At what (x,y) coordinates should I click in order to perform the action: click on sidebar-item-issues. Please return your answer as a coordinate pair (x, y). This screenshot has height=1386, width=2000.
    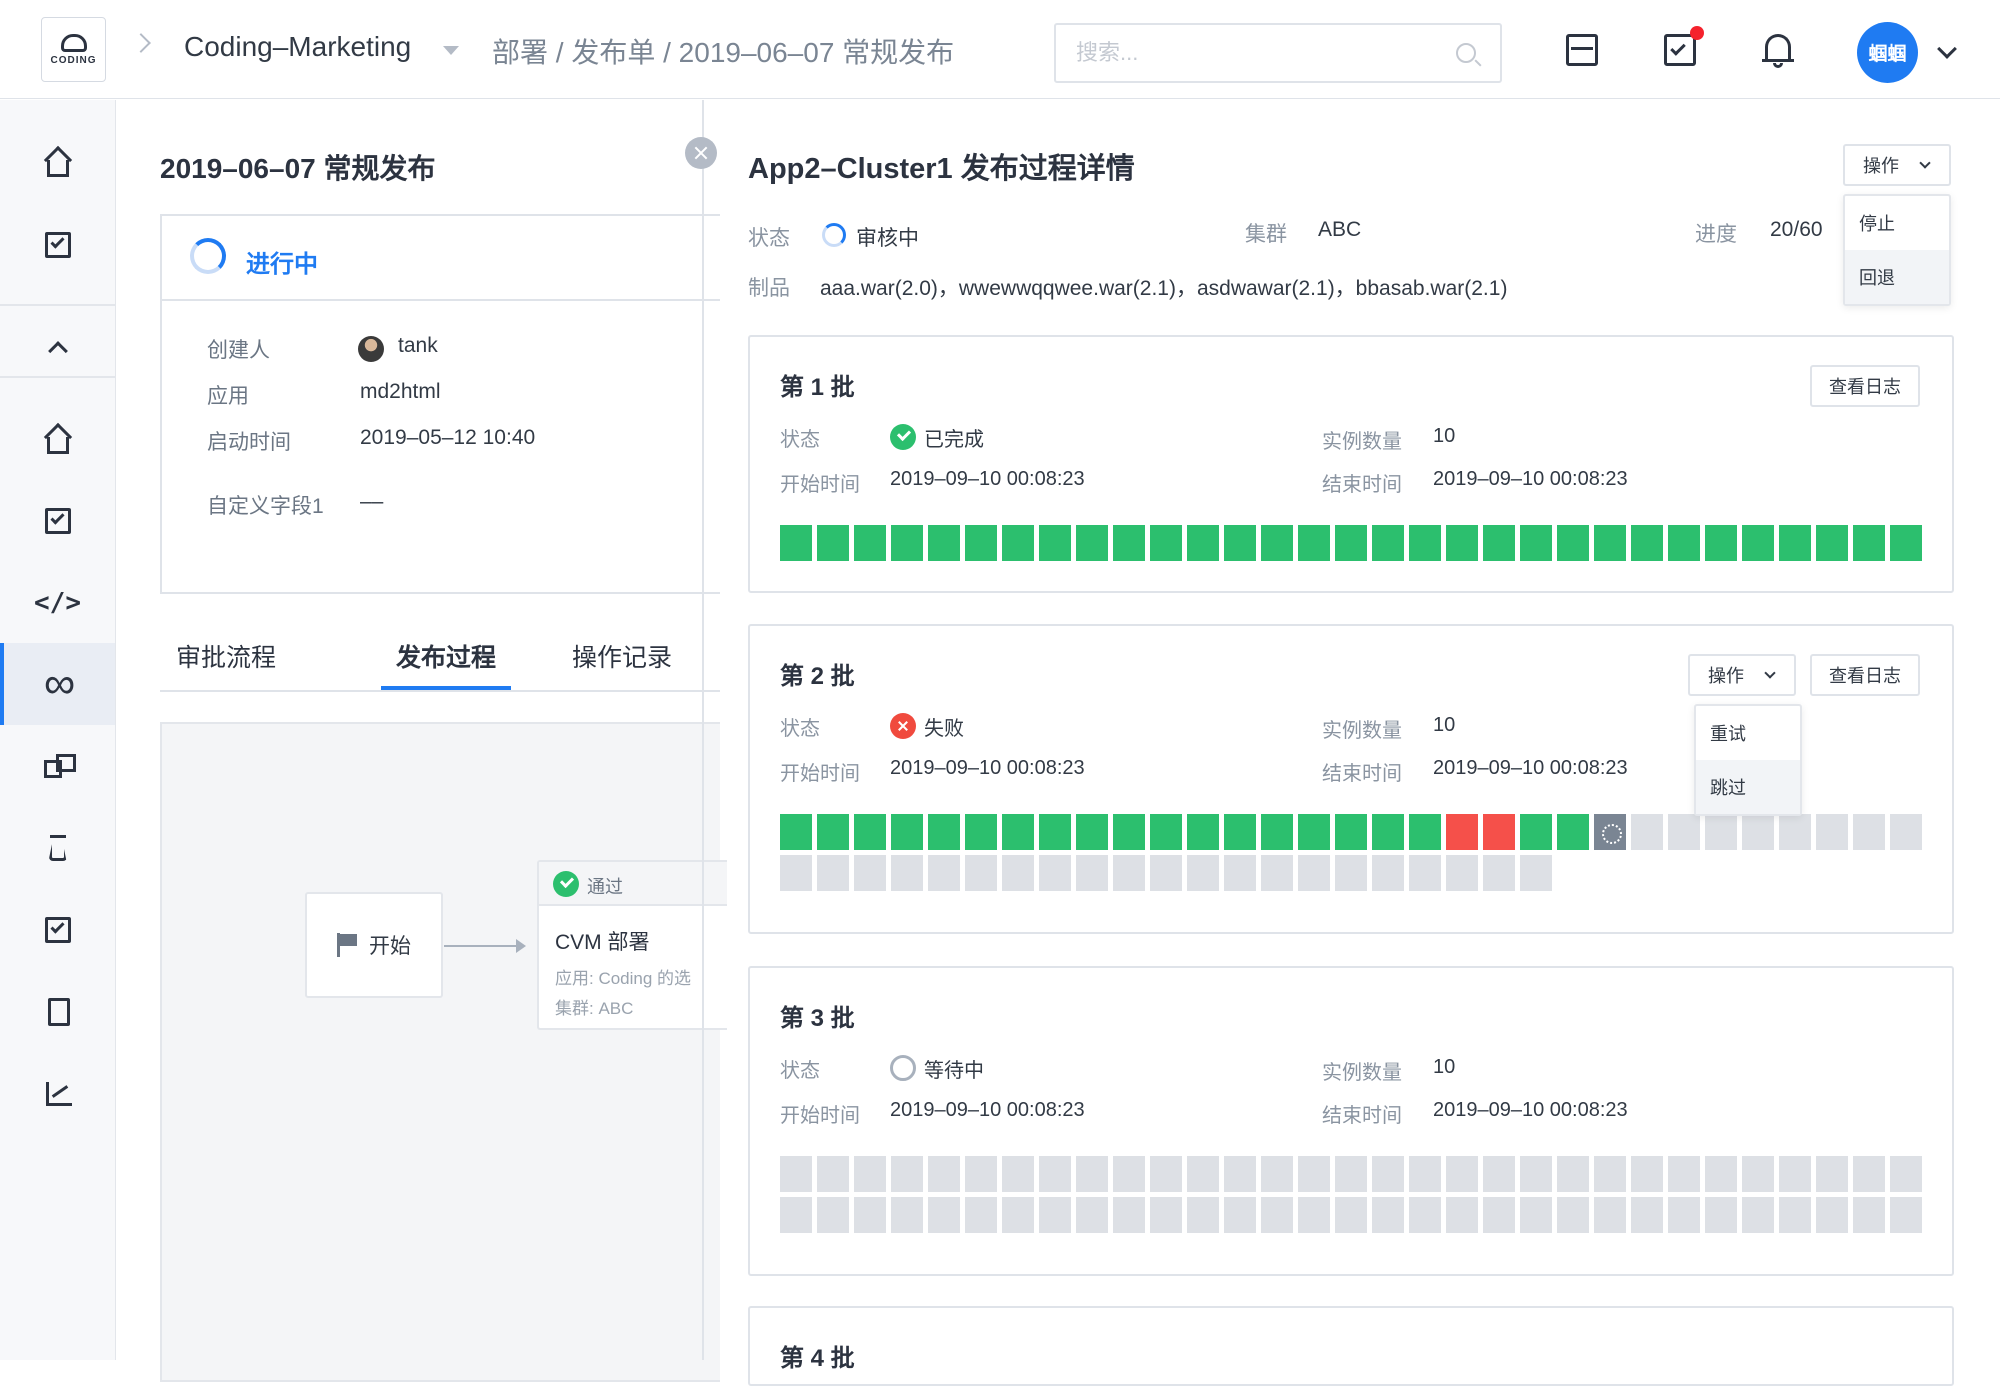
    Looking at the image, I should click on (57, 521).